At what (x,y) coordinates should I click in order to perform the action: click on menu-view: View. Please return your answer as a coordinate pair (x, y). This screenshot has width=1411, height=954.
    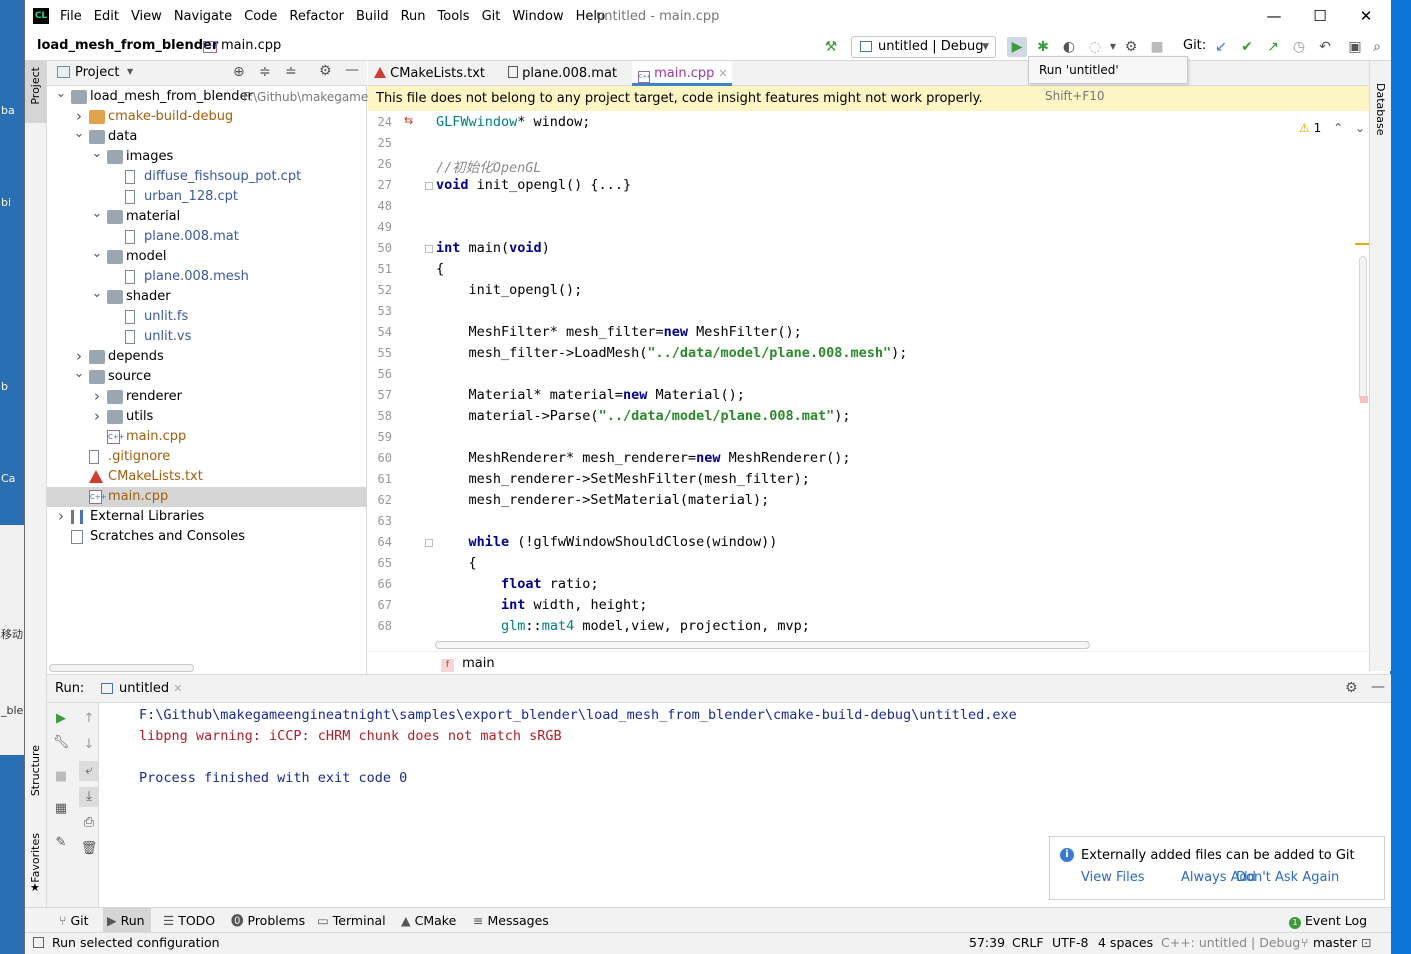
    Looking at the image, I should click on (146, 16).